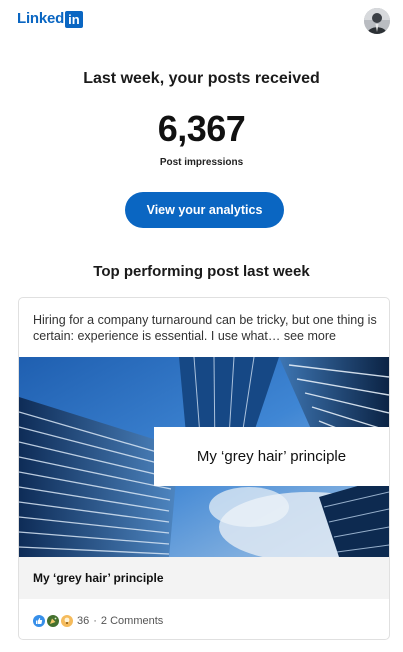 This screenshot has width=403, height=652. I want to click on celebrate-icon, so click(53, 621).